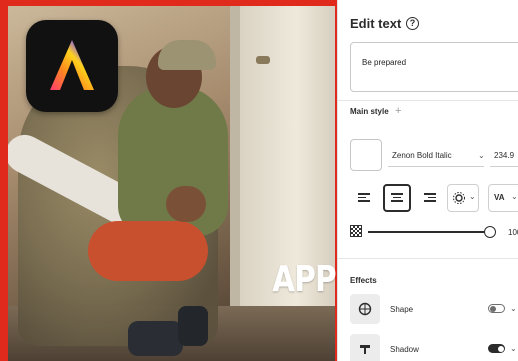  I want to click on opacity-icon, so click(356, 231).